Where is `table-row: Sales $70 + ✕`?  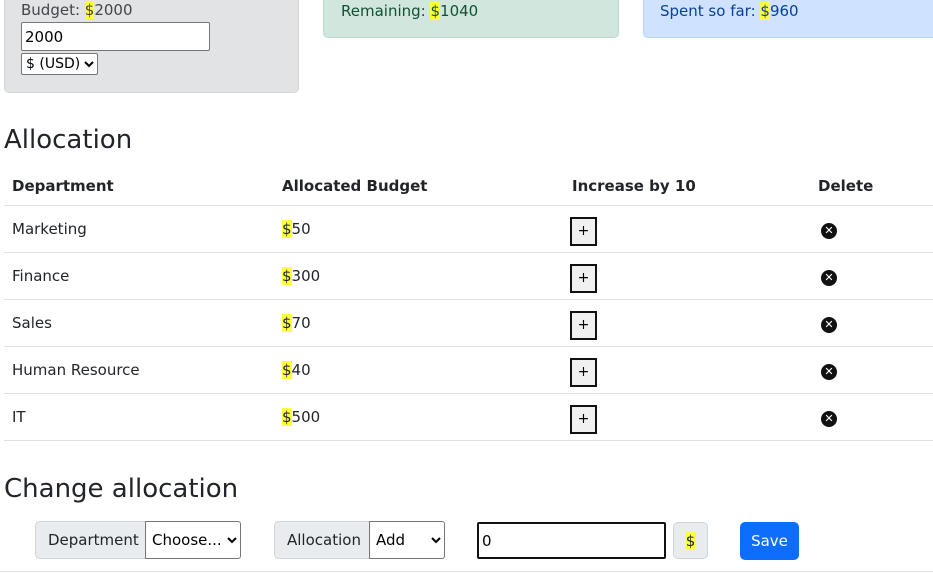
table-row: Sales $70 + ✕ is located at coordinates (468, 323).